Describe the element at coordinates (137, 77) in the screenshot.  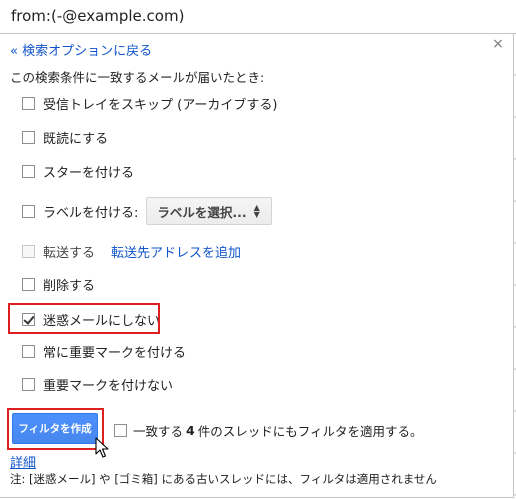
I see `filter-intro-text: この検索条件に一致するメールが届いたとき:` at that location.